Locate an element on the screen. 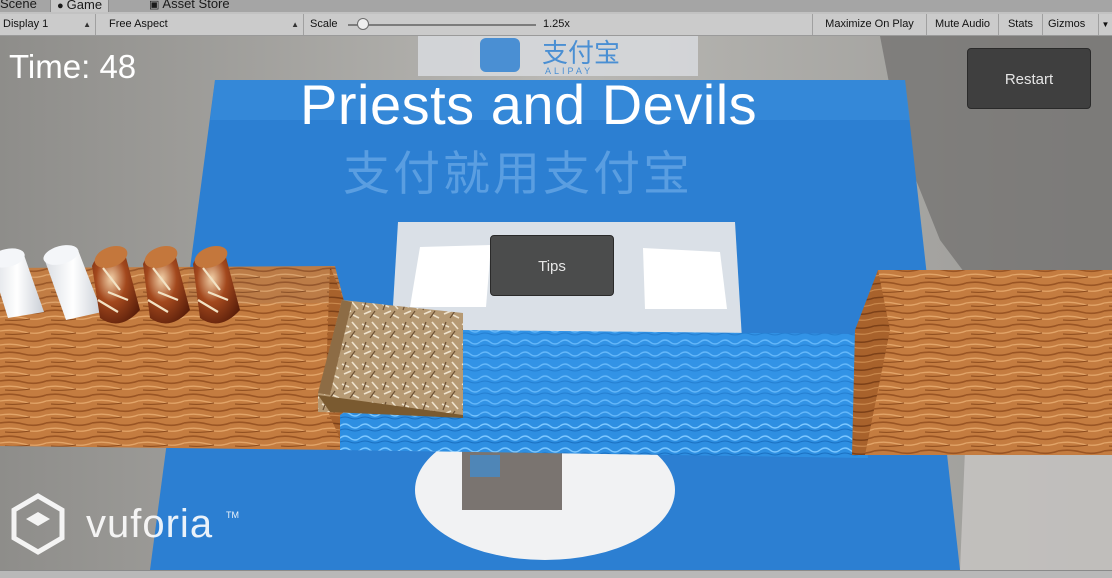 This screenshot has width=1112, height=578. scale-slider-handle is located at coordinates (363, 24).